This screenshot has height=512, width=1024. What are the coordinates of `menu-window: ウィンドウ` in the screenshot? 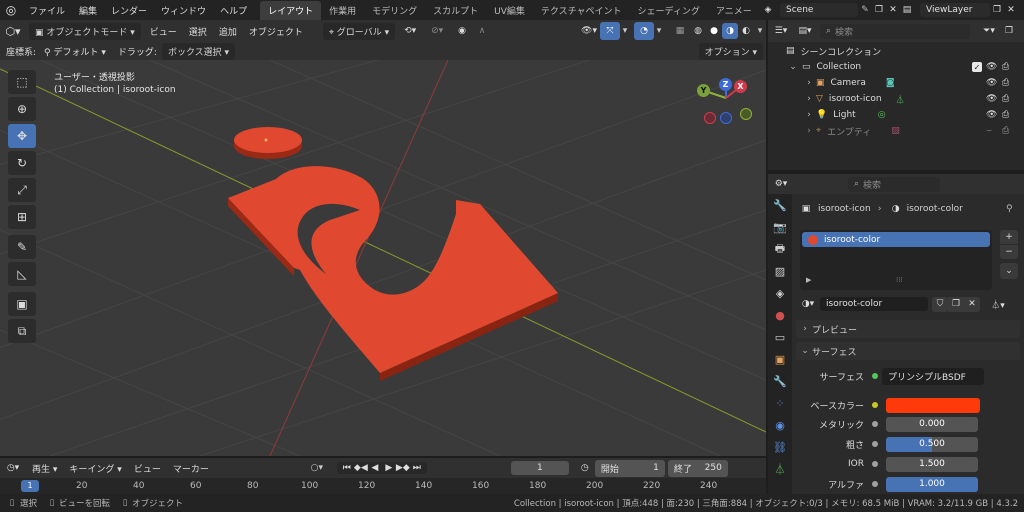 It's located at (183, 10).